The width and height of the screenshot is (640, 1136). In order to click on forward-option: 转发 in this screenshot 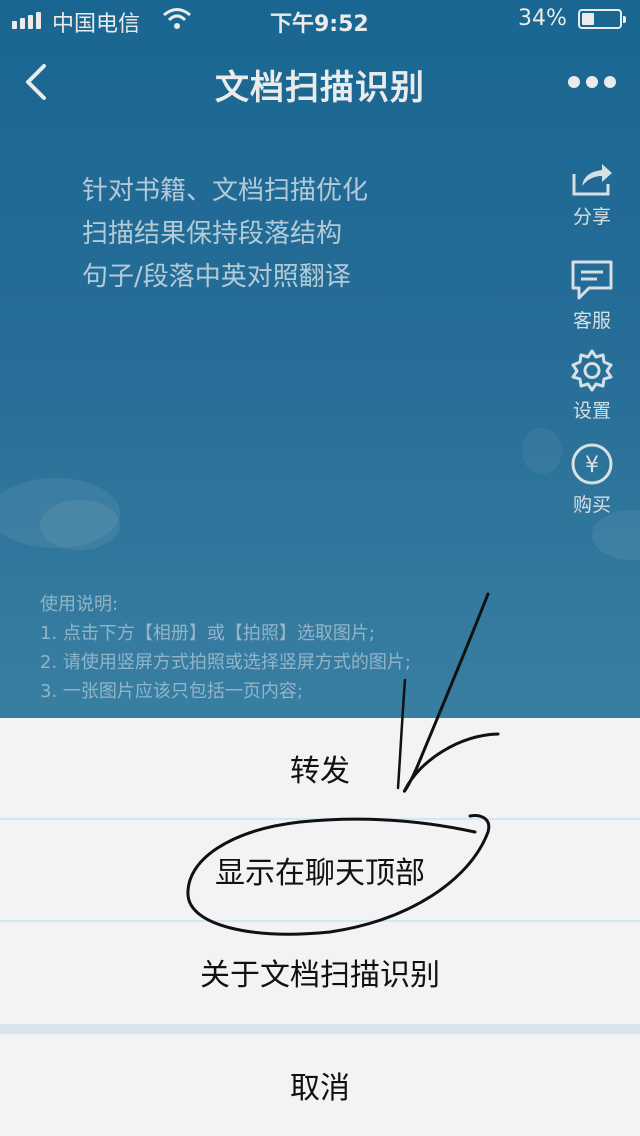, I will do `click(320, 768)`.